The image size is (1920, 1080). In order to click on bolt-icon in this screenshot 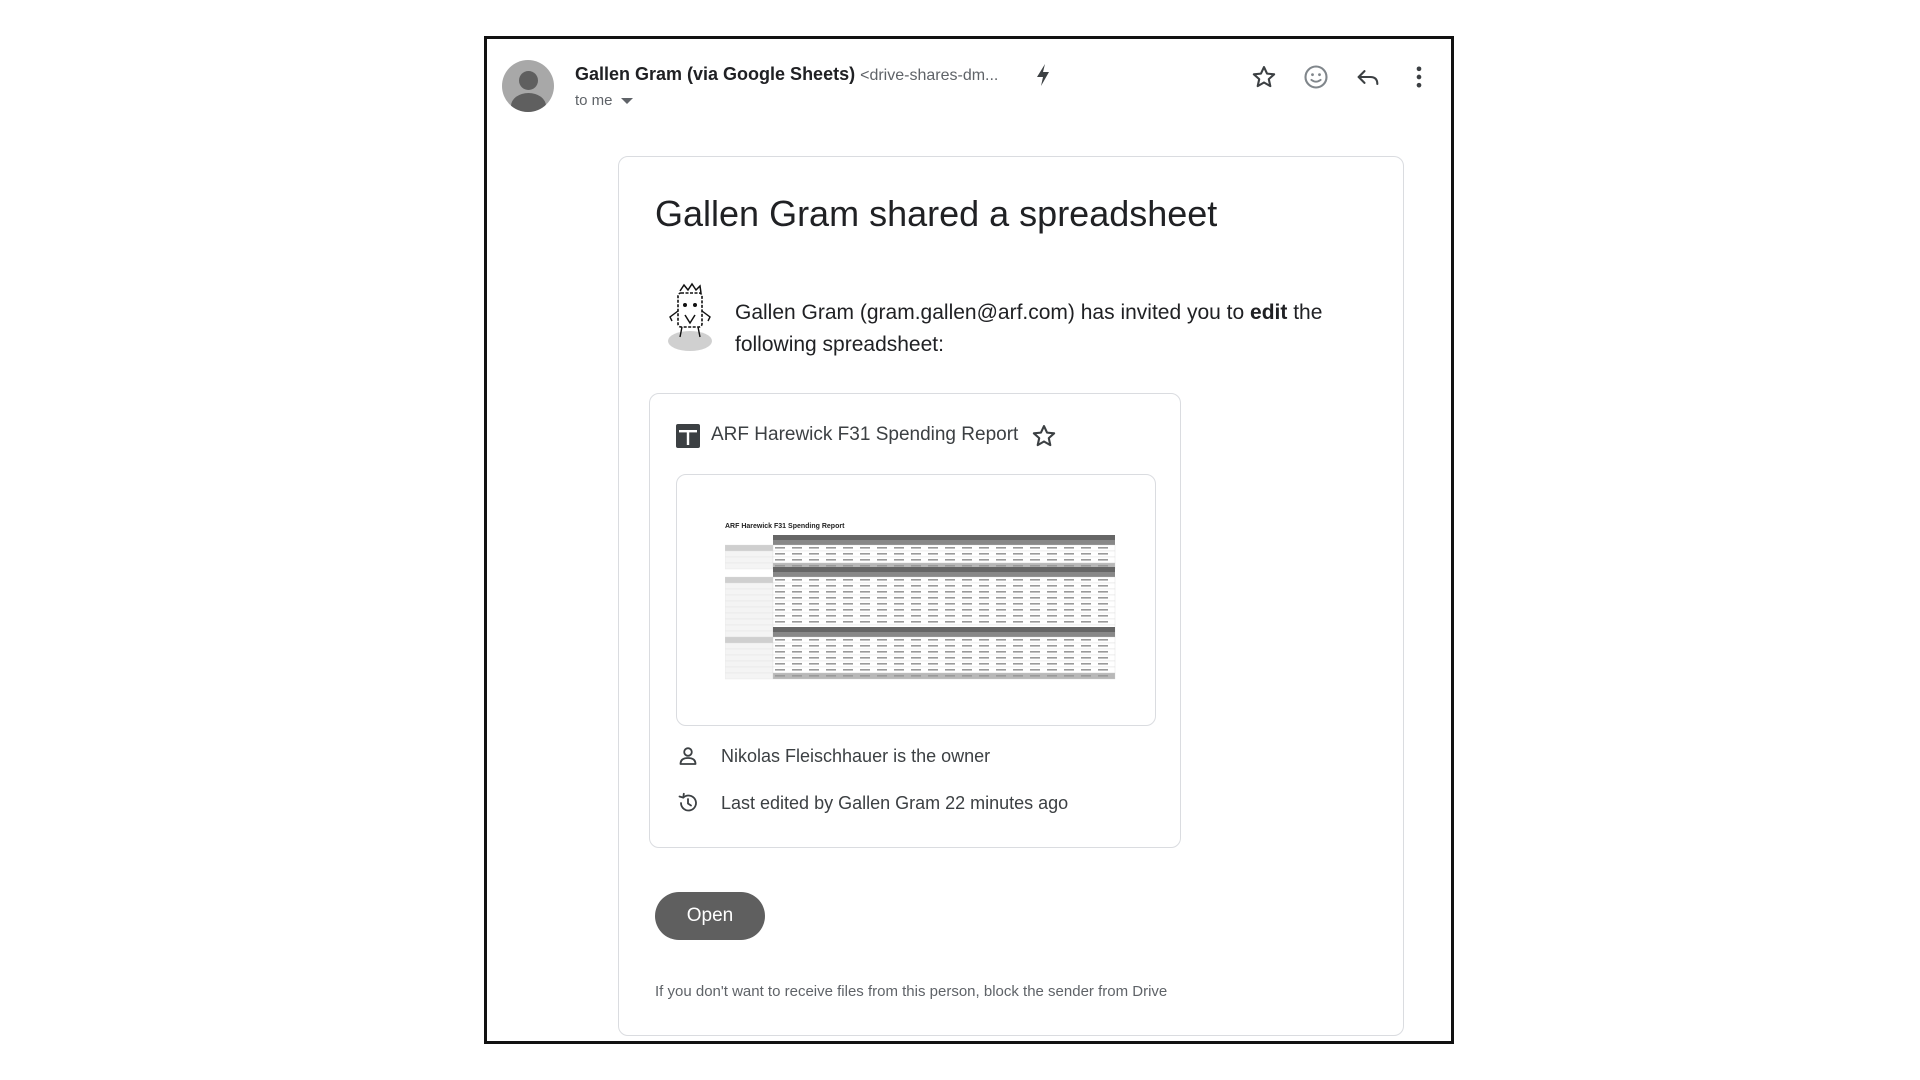, I will do `click(1043, 75)`.